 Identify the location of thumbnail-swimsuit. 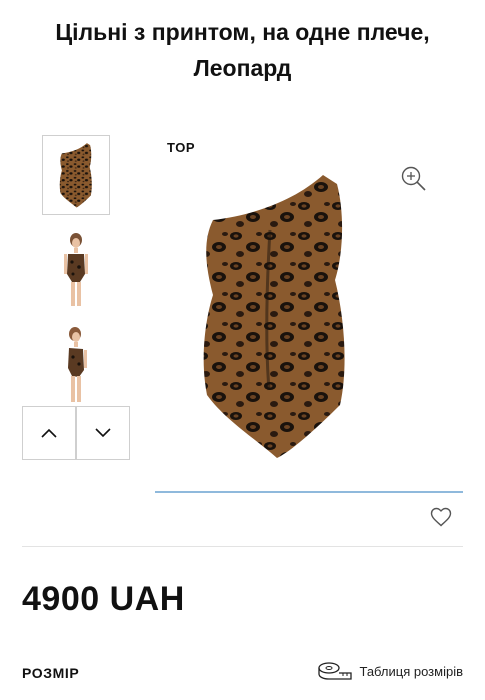
(76, 175).